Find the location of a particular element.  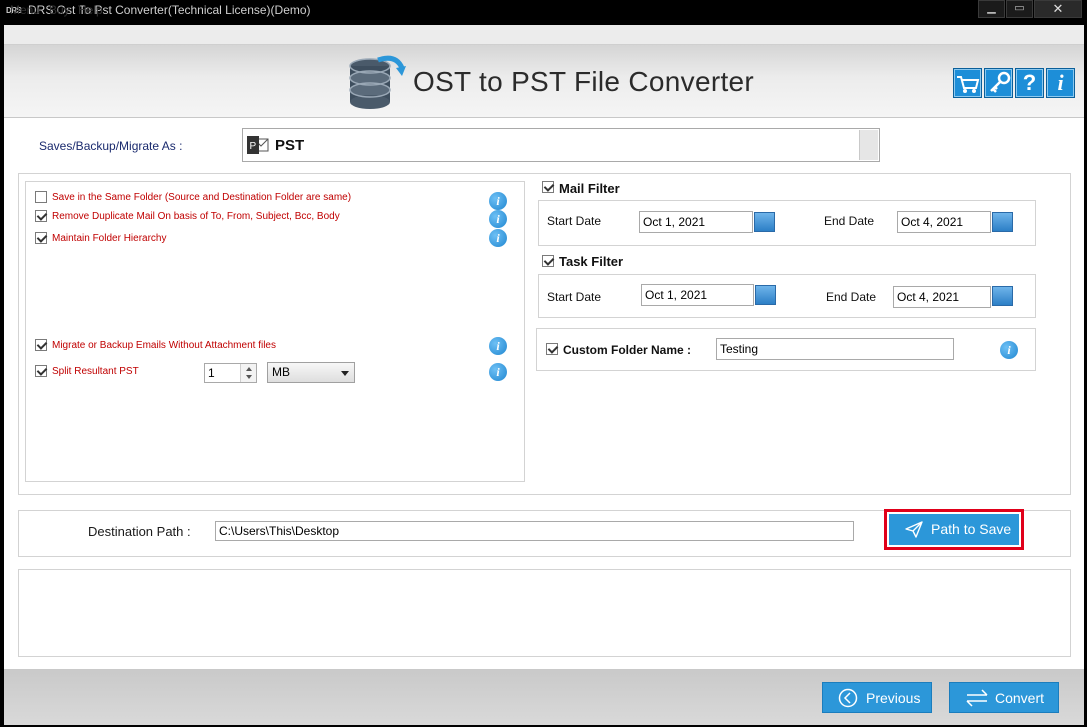

folder-hierarchy-label: Maintain Folder Hierarchy is located at coordinates (109, 238).